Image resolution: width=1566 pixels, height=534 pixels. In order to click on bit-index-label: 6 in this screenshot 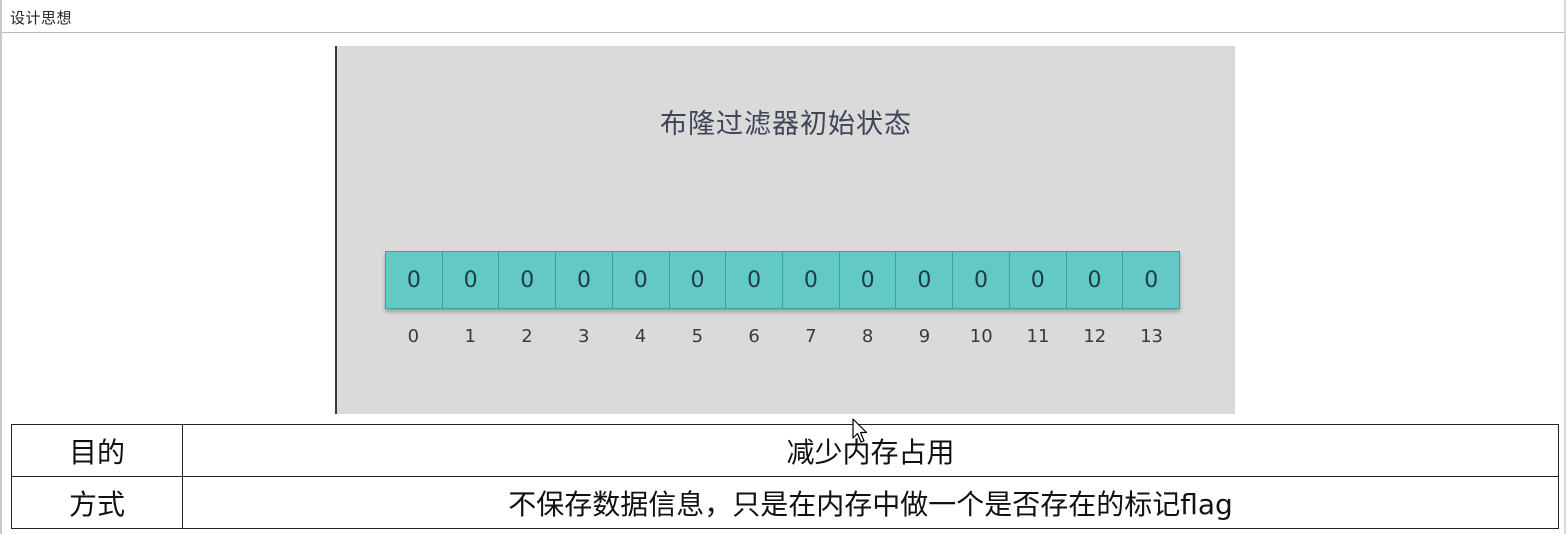, I will do `click(754, 336)`.